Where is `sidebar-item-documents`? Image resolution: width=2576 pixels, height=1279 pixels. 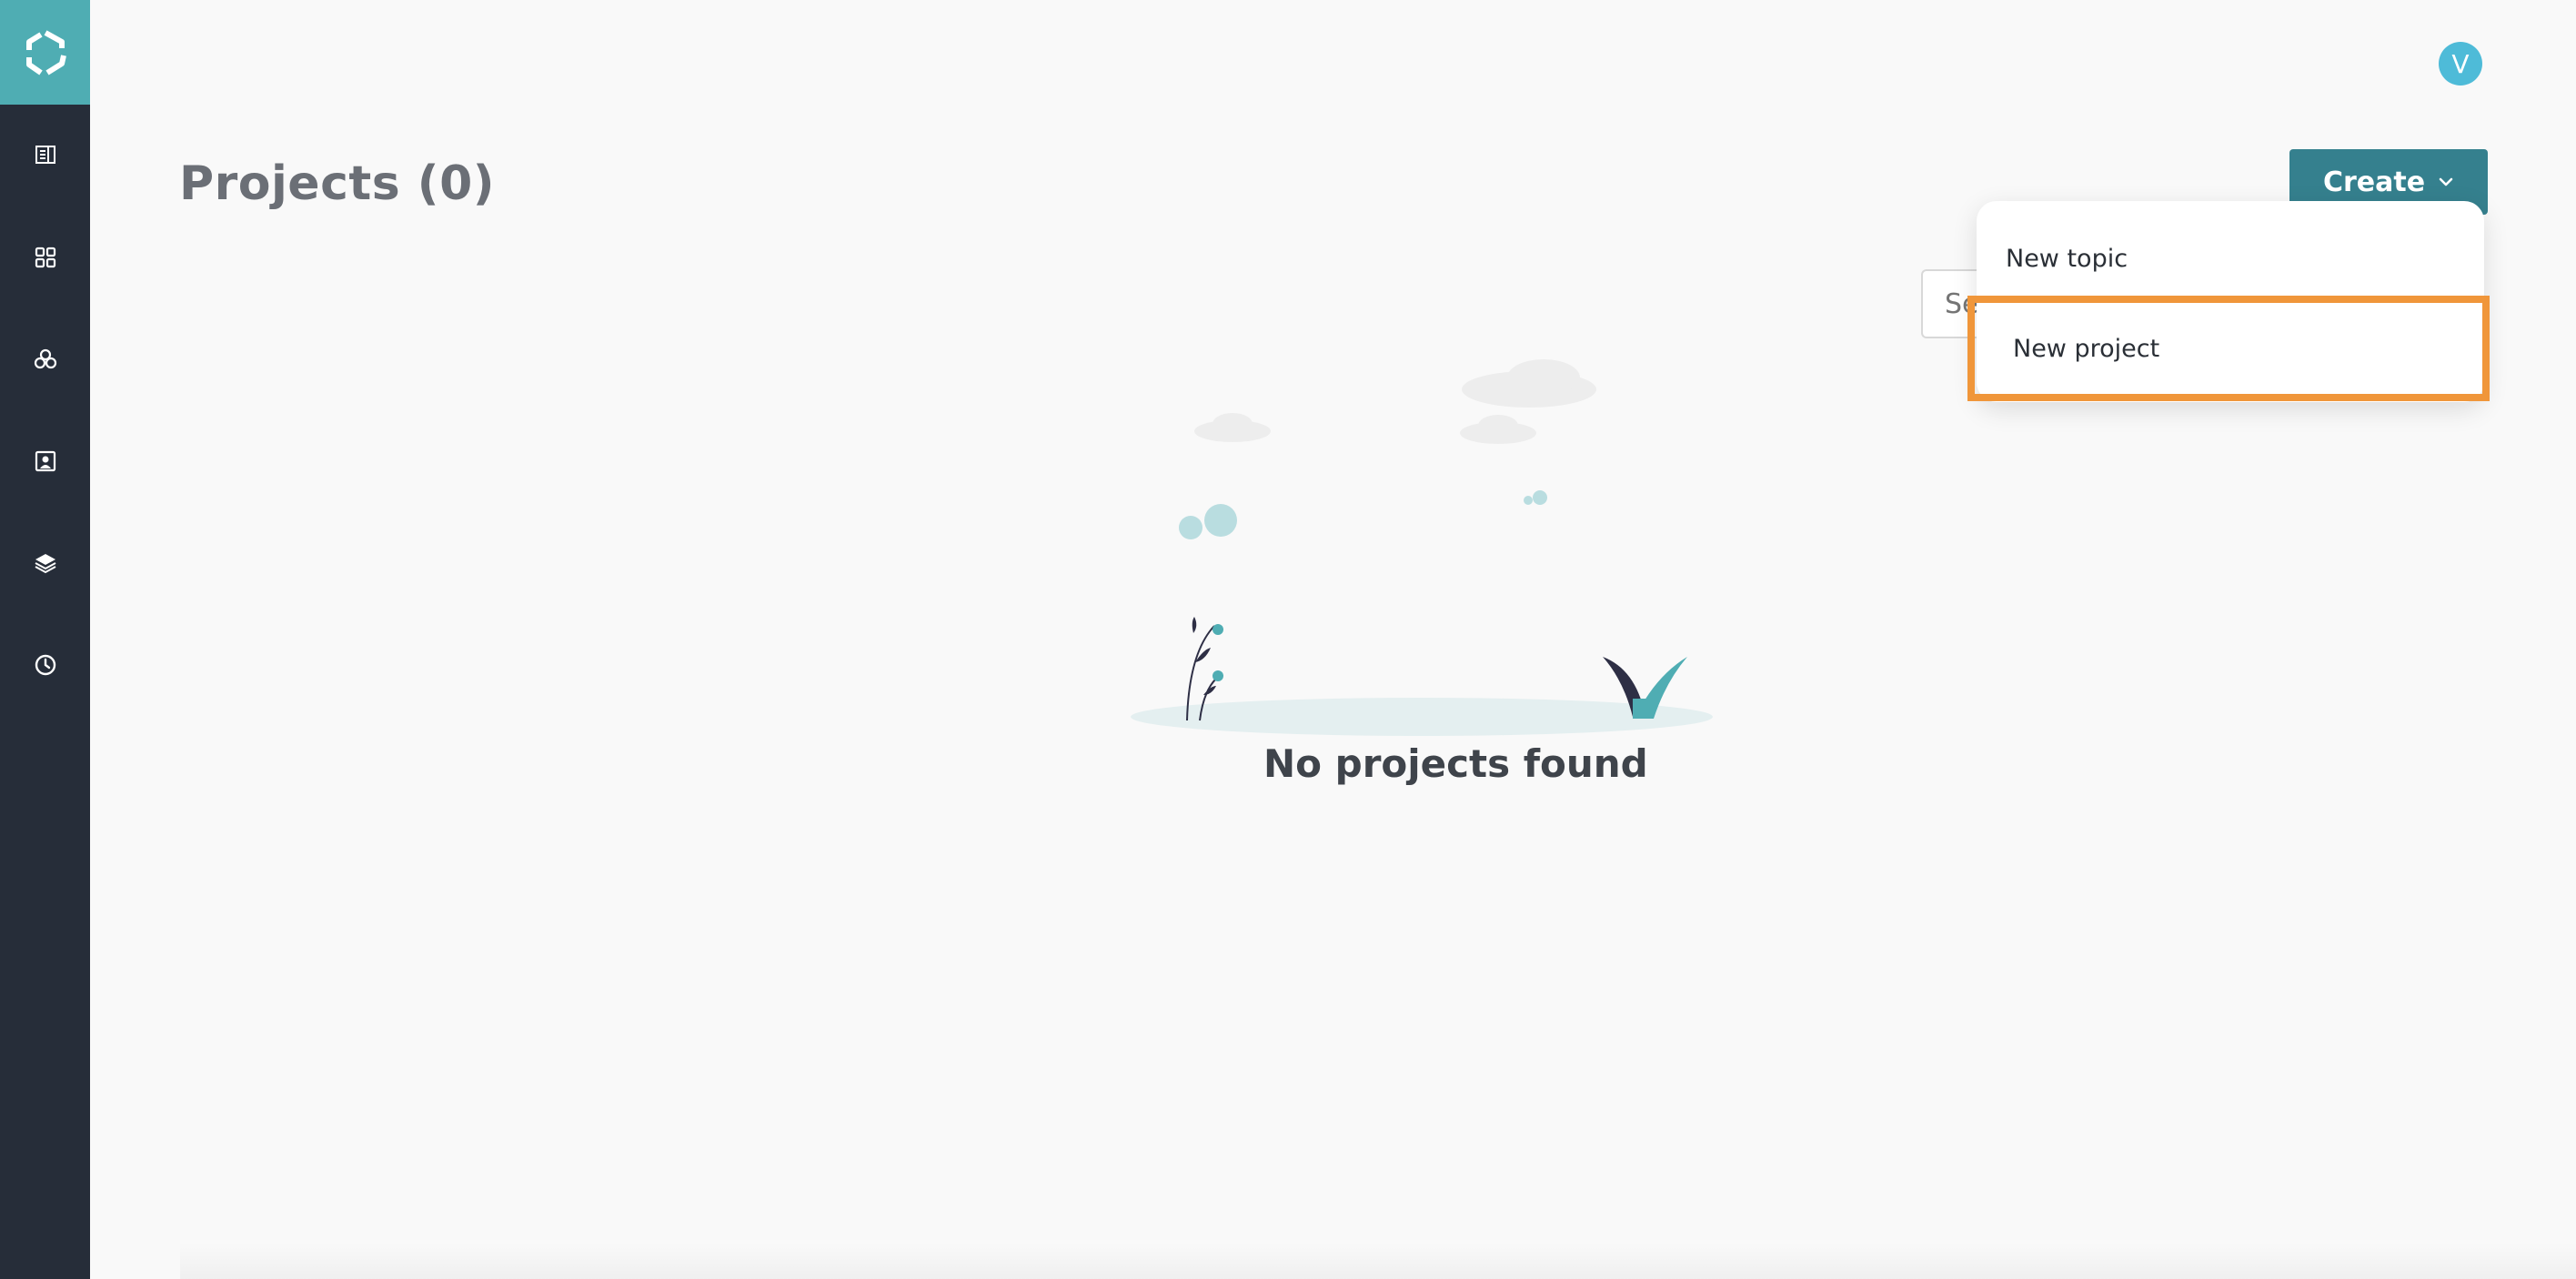
sidebar-item-documents is located at coordinates (45, 155).